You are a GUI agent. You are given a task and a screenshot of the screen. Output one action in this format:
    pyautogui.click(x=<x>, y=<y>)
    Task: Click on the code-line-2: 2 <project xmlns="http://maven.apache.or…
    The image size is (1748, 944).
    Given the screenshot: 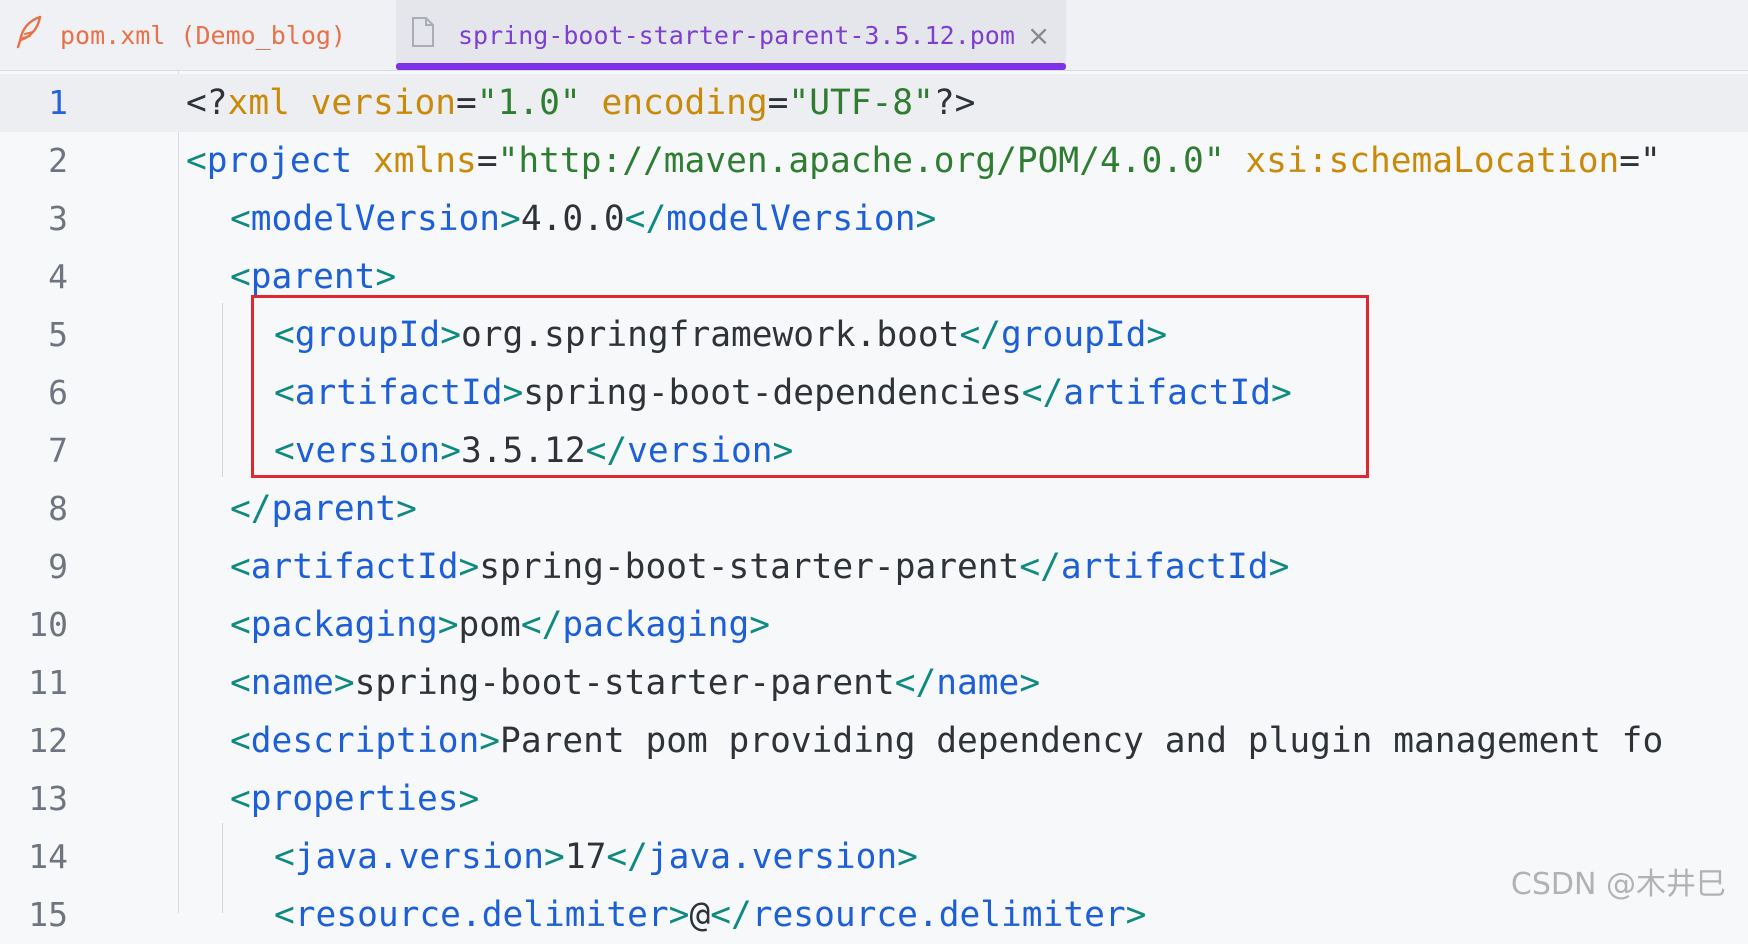 What is the action you would take?
    pyautogui.click(x=874, y=161)
    